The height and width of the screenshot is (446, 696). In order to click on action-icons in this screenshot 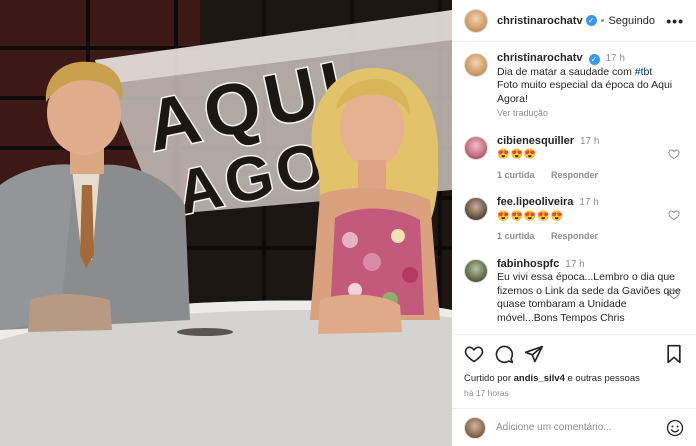, I will do `click(574, 354)`.